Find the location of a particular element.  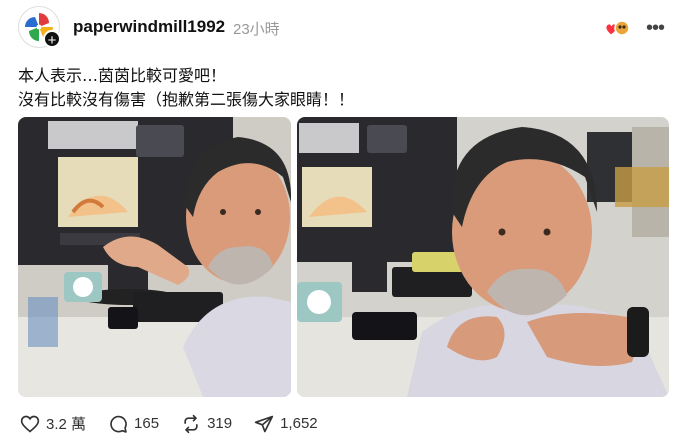

reaction-badges is located at coordinates (618, 29).